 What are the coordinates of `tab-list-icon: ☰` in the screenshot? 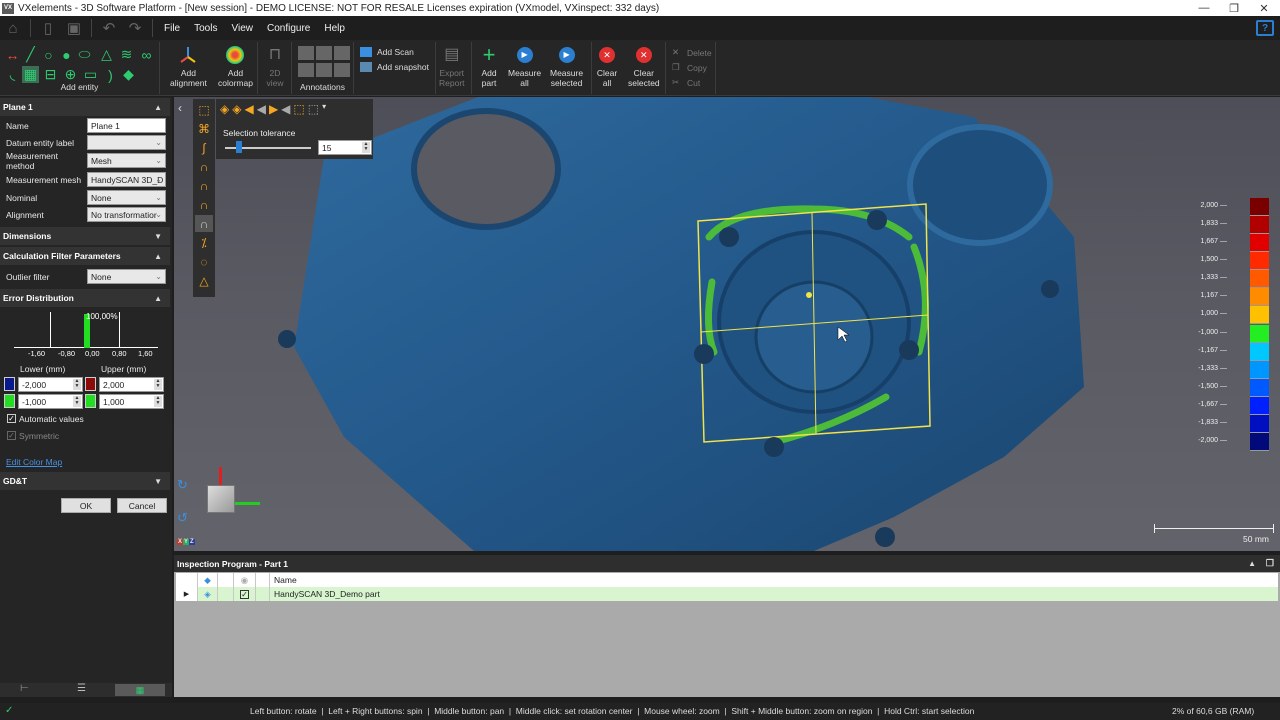 It's located at (81, 688).